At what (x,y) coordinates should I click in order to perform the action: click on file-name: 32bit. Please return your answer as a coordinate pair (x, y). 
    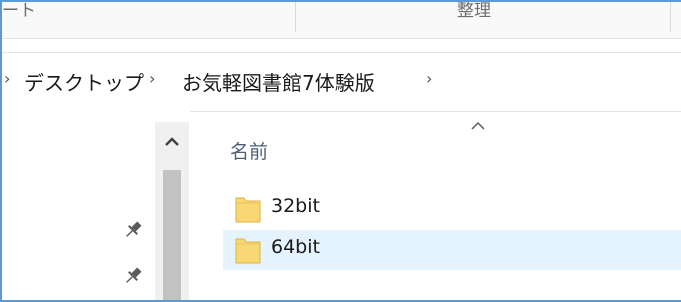
    Looking at the image, I should click on (295, 206).